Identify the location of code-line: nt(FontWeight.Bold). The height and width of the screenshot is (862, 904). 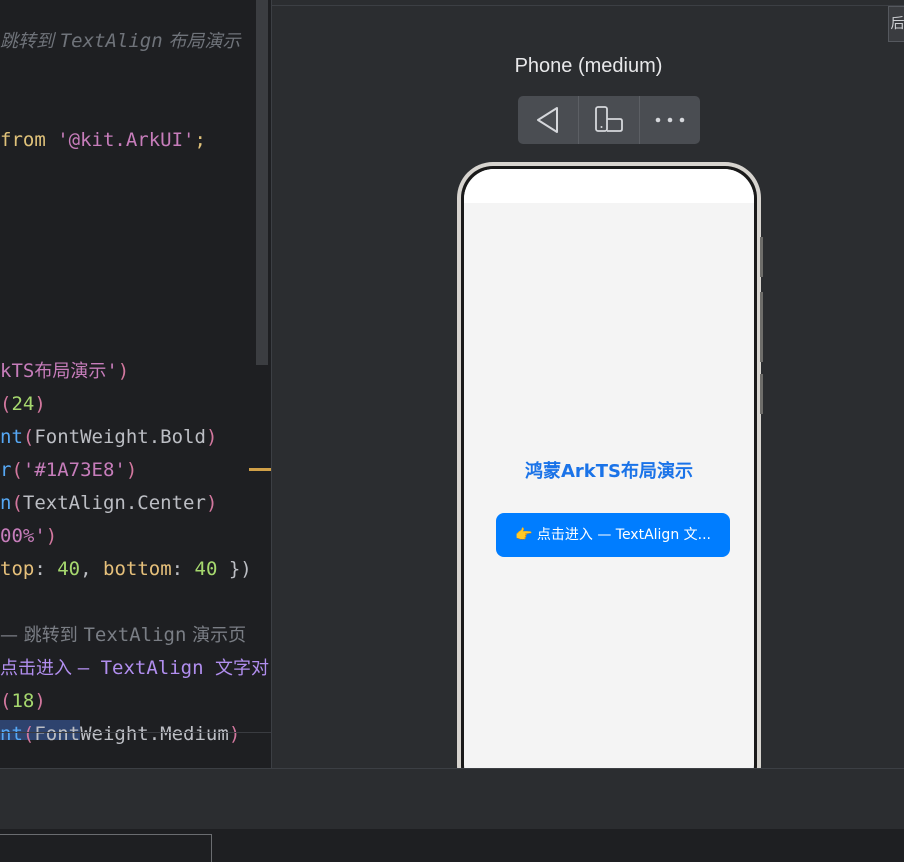
(108, 437).